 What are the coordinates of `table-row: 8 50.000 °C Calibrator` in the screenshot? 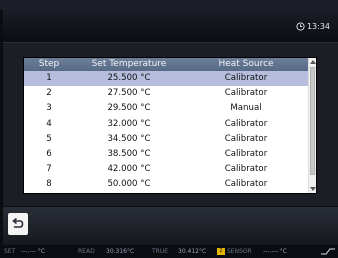 It's located at (166, 185).